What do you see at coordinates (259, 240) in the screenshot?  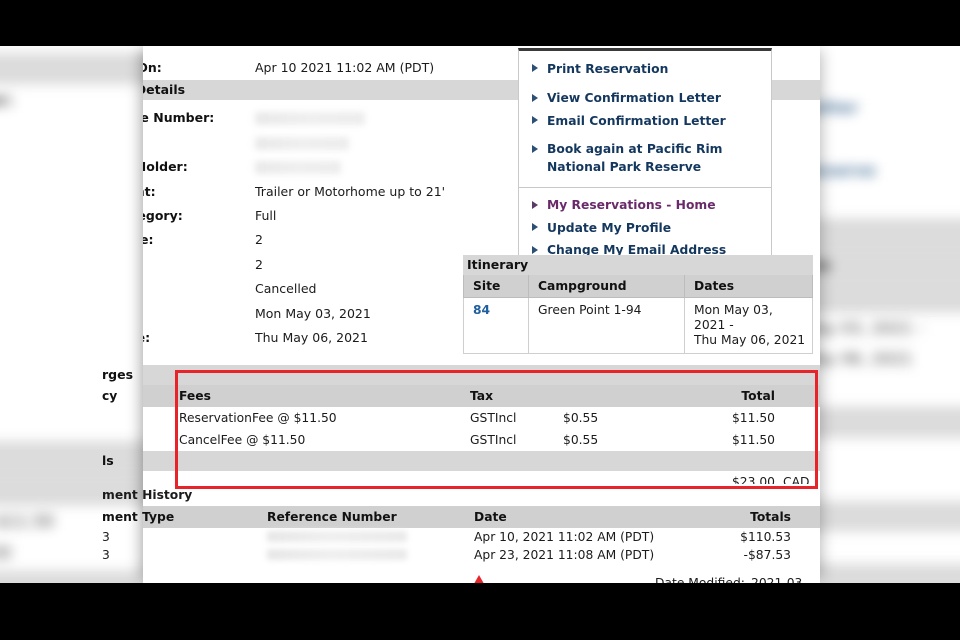 I see `party-size-value: 2` at bounding box center [259, 240].